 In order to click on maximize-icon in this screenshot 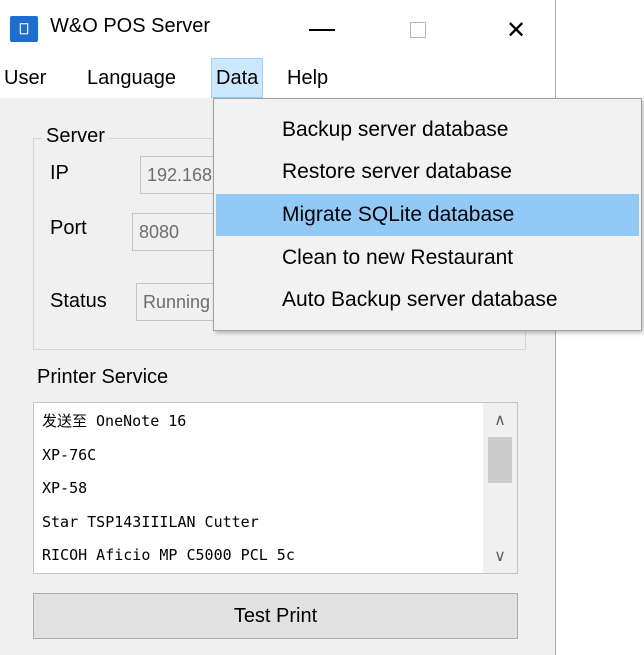, I will do `click(418, 30)`.